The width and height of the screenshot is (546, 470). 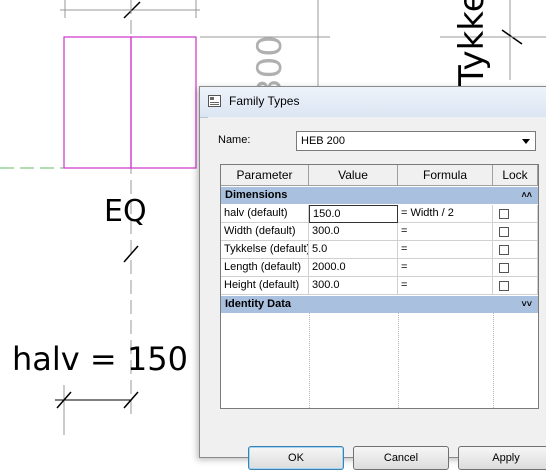 What do you see at coordinates (445, 214) in the screenshot?
I see `parameter-formula: = Width / 2` at bounding box center [445, 214].